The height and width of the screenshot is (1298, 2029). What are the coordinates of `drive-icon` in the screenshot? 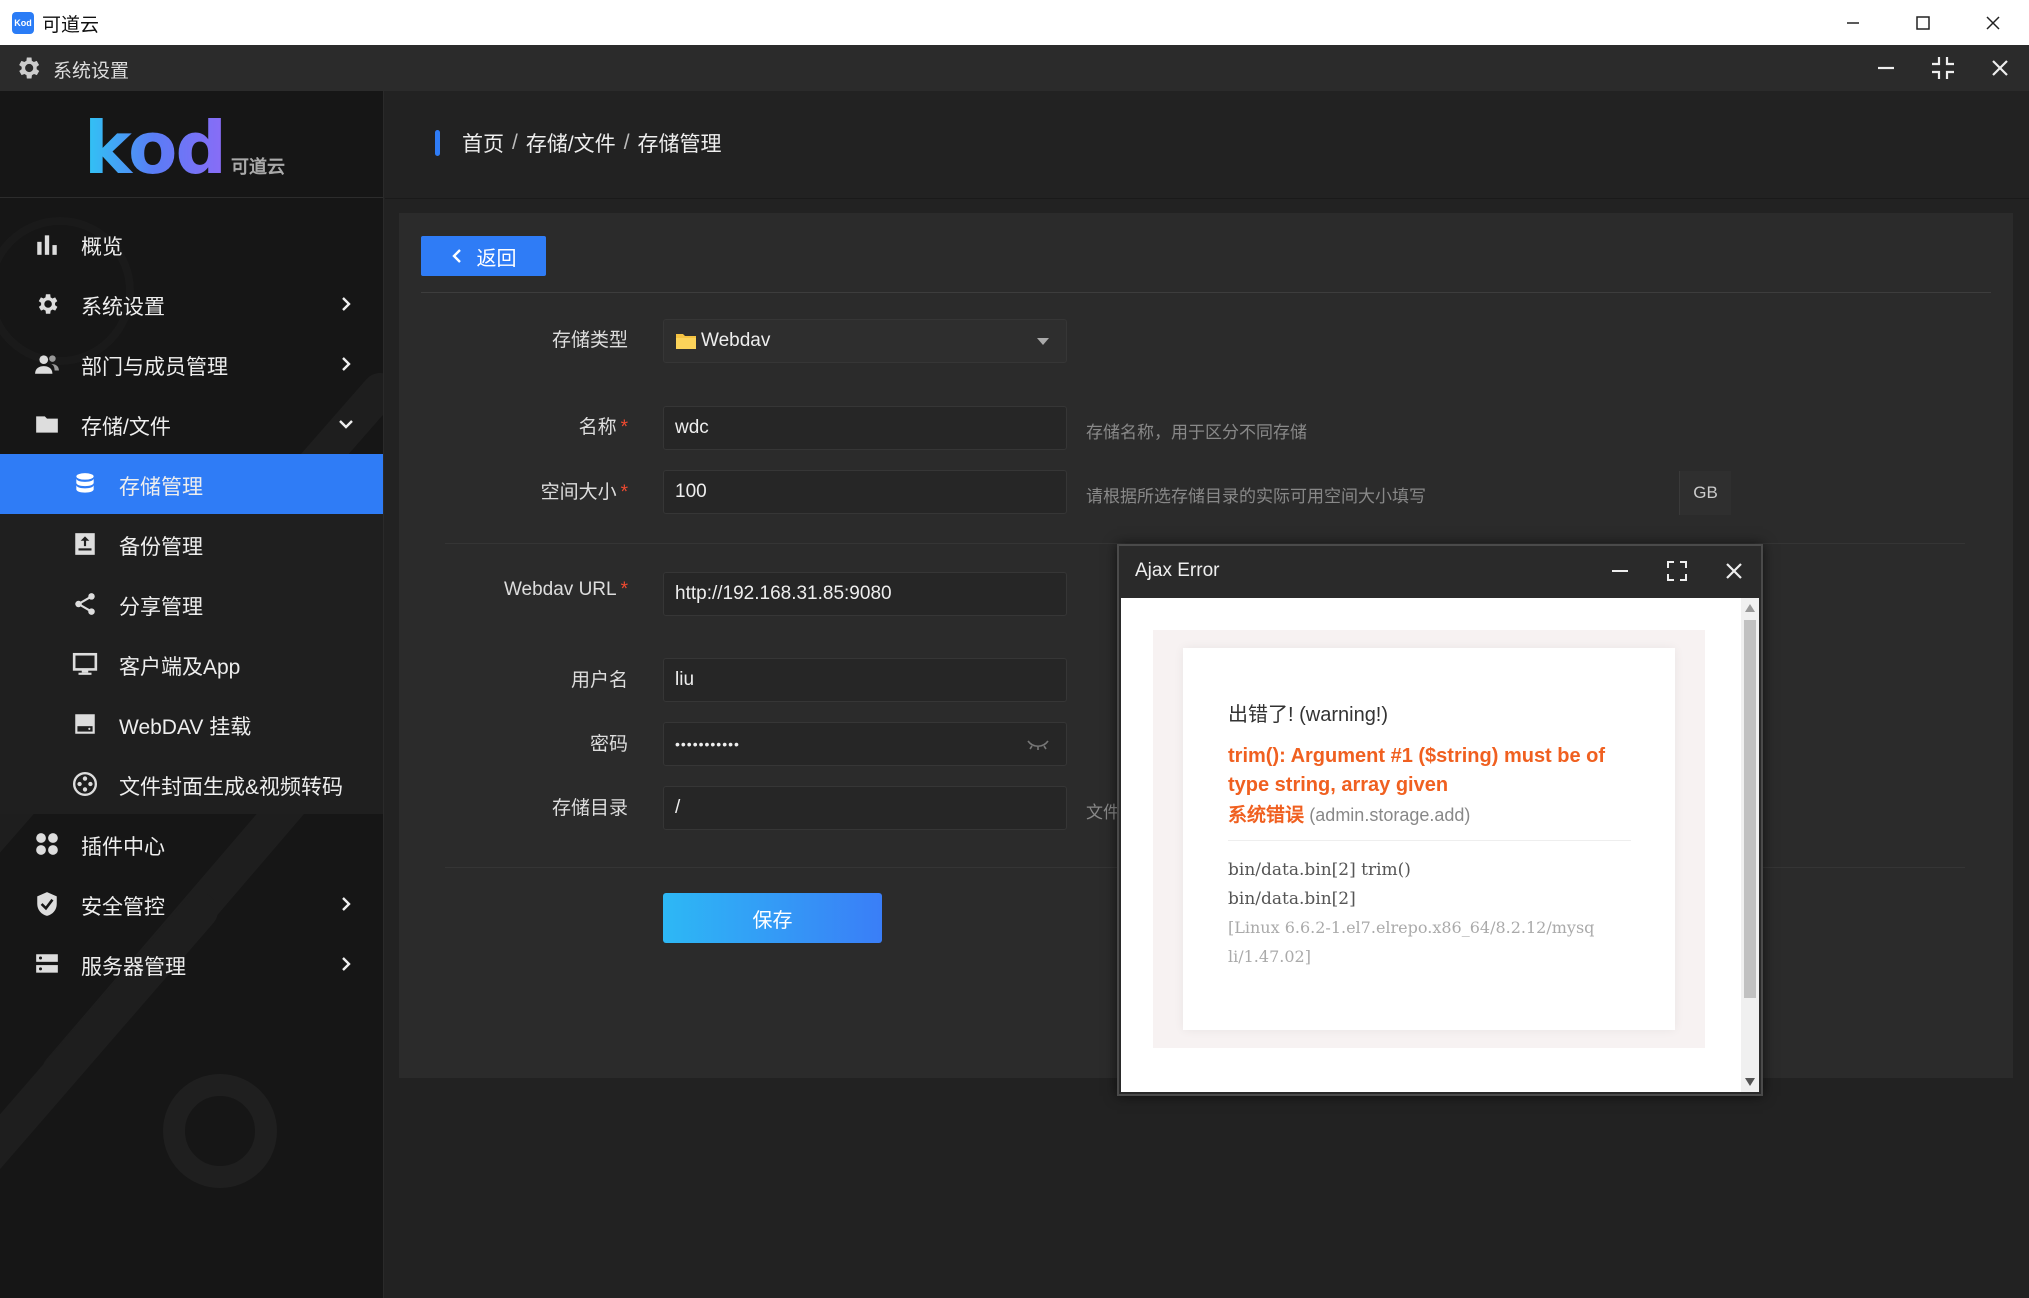 It's located at (85, 724).